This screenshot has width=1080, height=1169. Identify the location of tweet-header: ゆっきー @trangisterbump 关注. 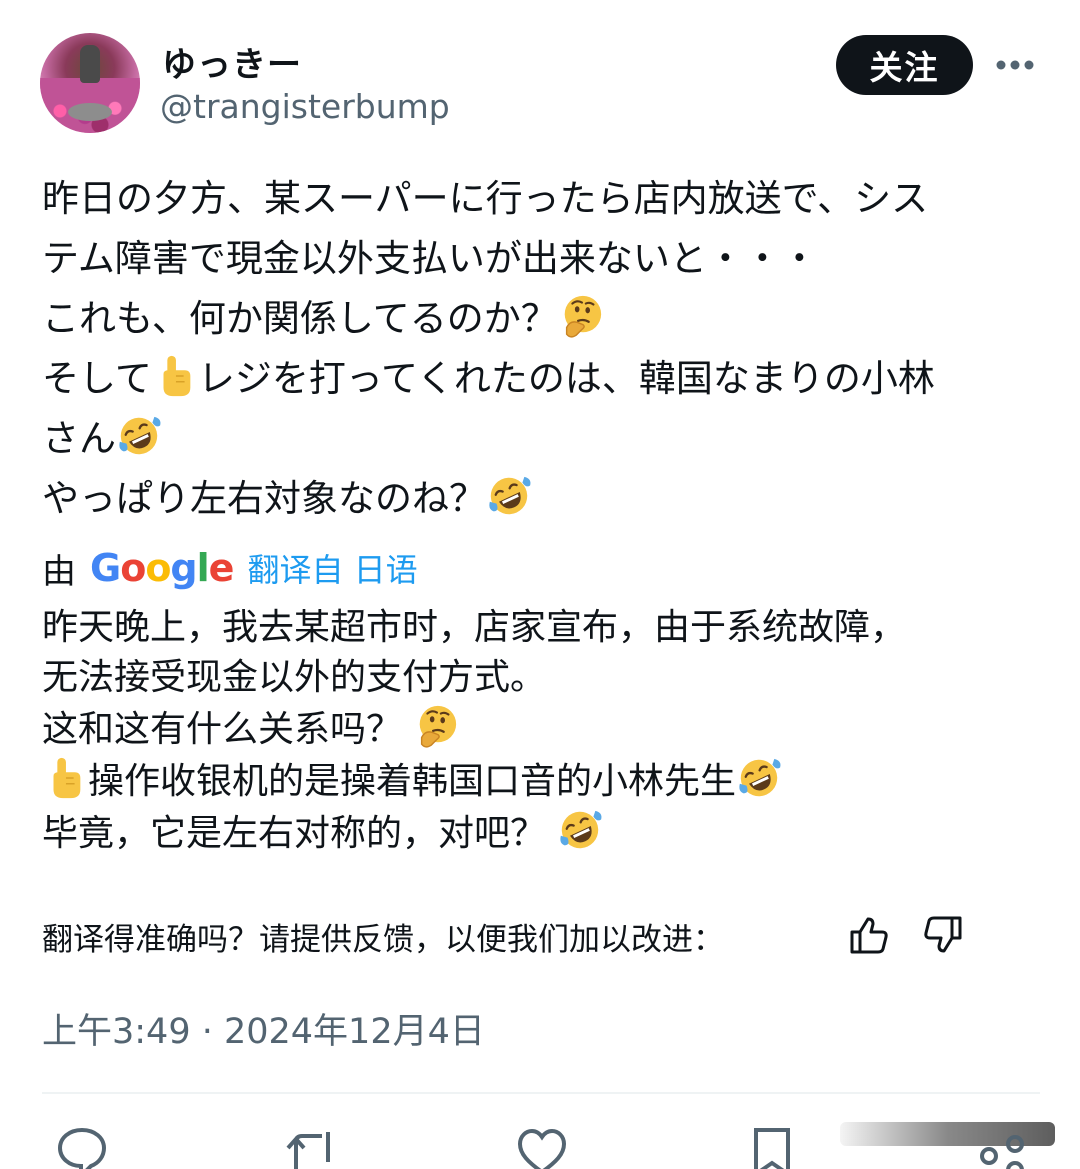
(540, 83).